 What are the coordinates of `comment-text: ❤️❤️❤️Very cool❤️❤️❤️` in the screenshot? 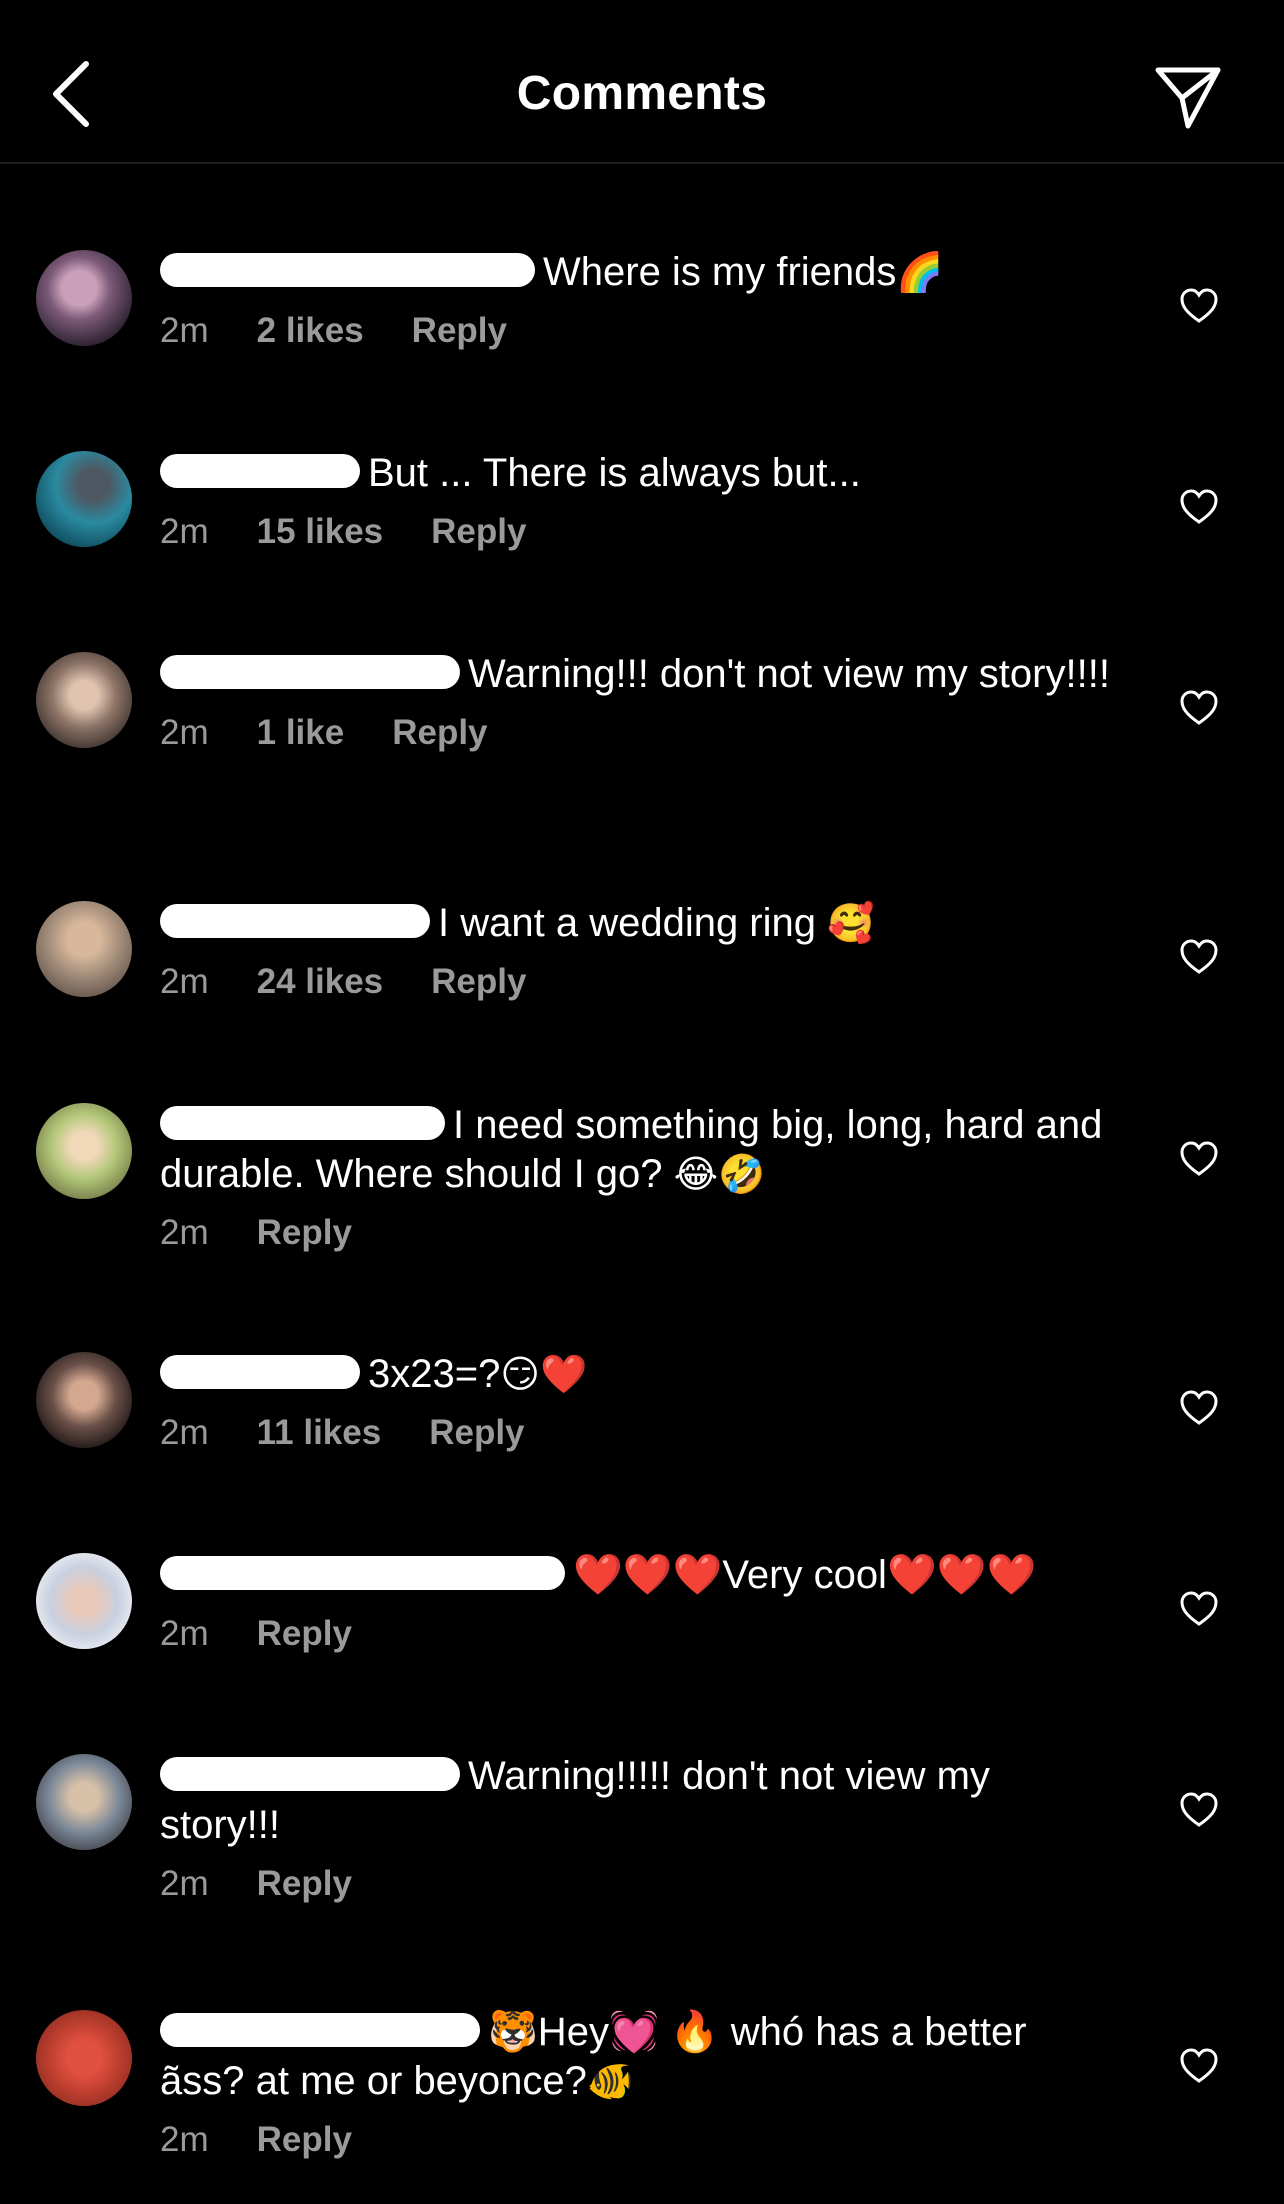 It's located at (805, 1575).